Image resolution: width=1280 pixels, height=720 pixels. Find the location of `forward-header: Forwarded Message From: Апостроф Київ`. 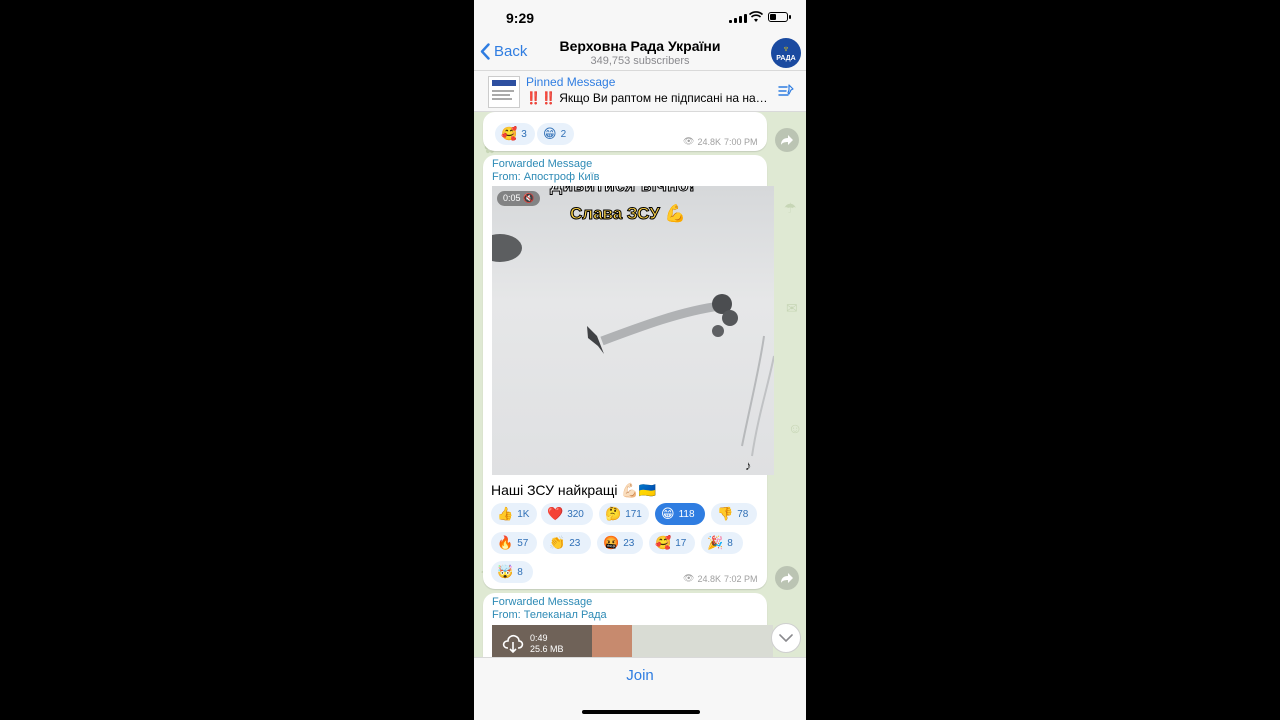

forward-header: Forwarded Message From: Апостроф Київ is located at coordinates (546, 171).